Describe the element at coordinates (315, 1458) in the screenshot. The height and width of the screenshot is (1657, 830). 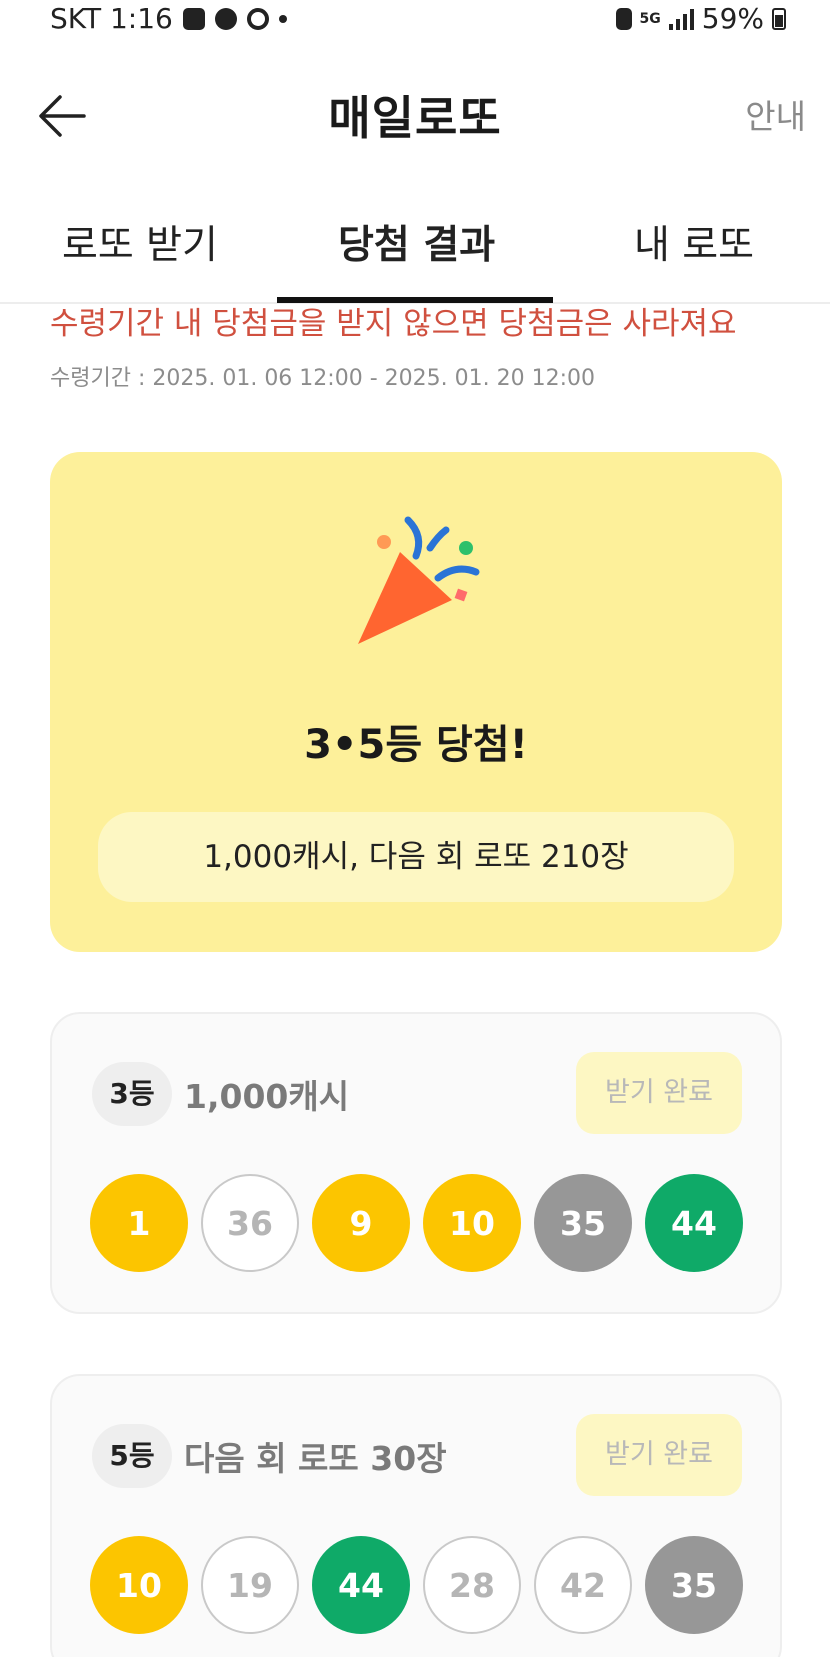
I see `prize-label: 다음 회 로또 30장` at that location.